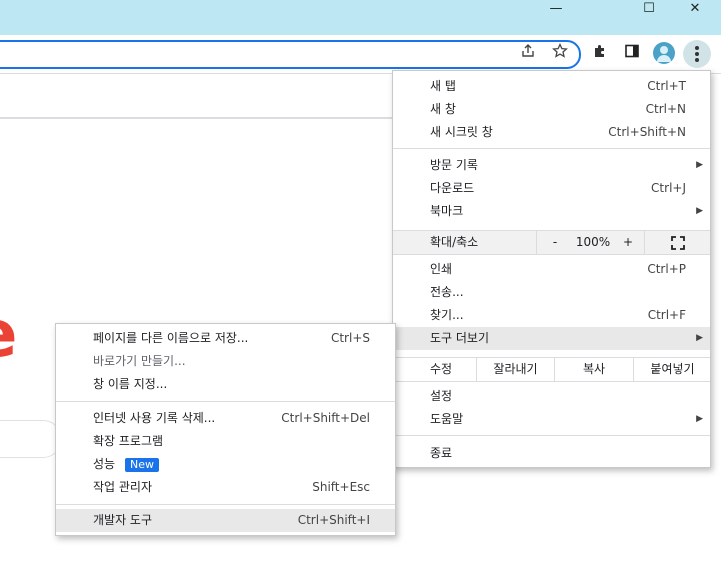  What do you see at coordinates (677, 242) in the screenshot?
I see `fullscreen-icon` at bounding box center [677, 242].